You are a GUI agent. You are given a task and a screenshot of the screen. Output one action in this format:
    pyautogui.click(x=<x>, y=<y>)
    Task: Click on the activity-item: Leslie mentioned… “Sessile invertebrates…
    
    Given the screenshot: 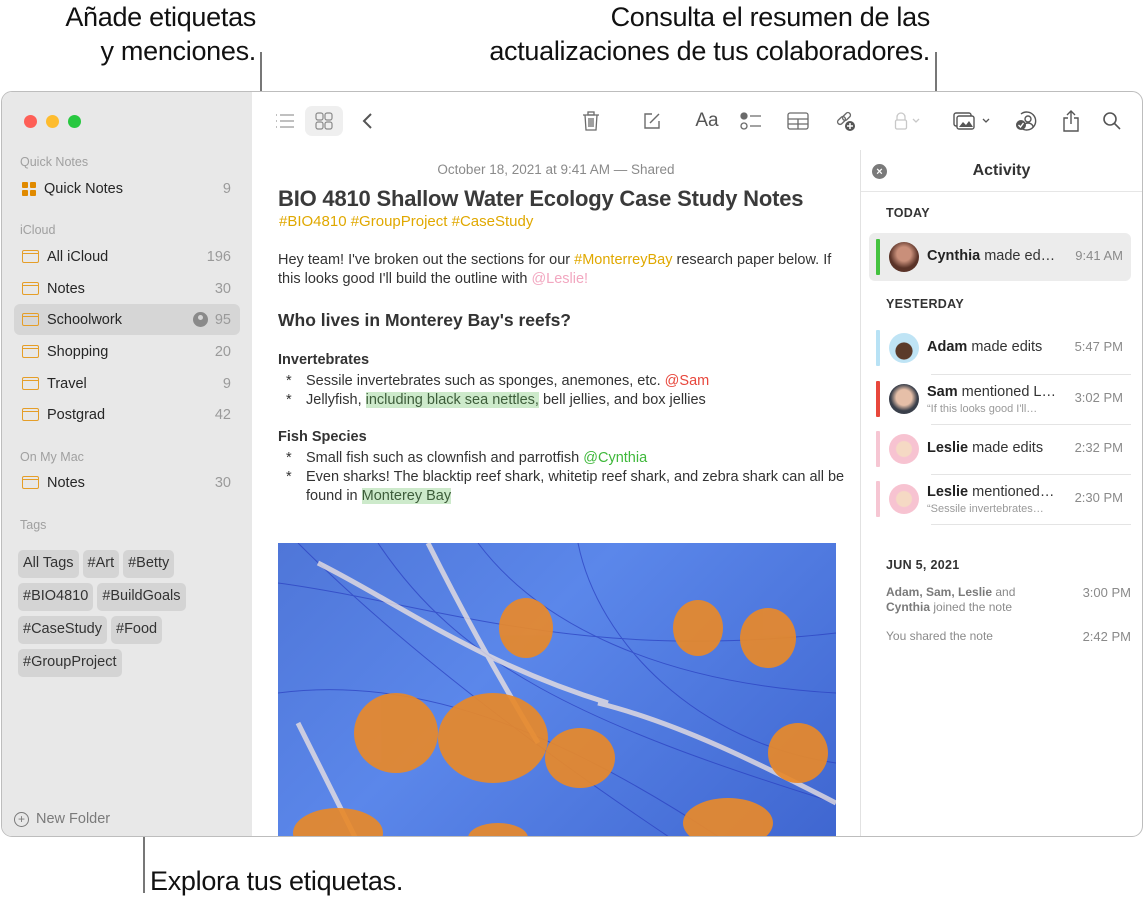 What is the action you would take?
    pyautogui.click(x=1000, y=499)
    